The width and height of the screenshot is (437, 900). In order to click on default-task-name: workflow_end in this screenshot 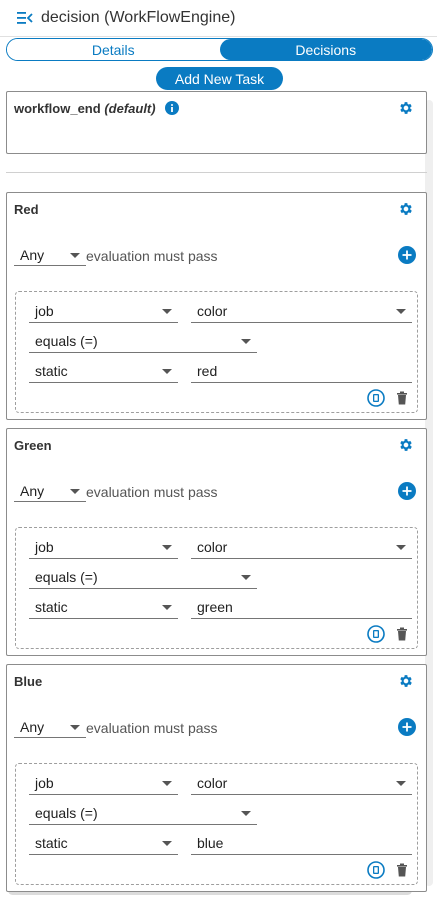, I will do `click(57, 108)`.